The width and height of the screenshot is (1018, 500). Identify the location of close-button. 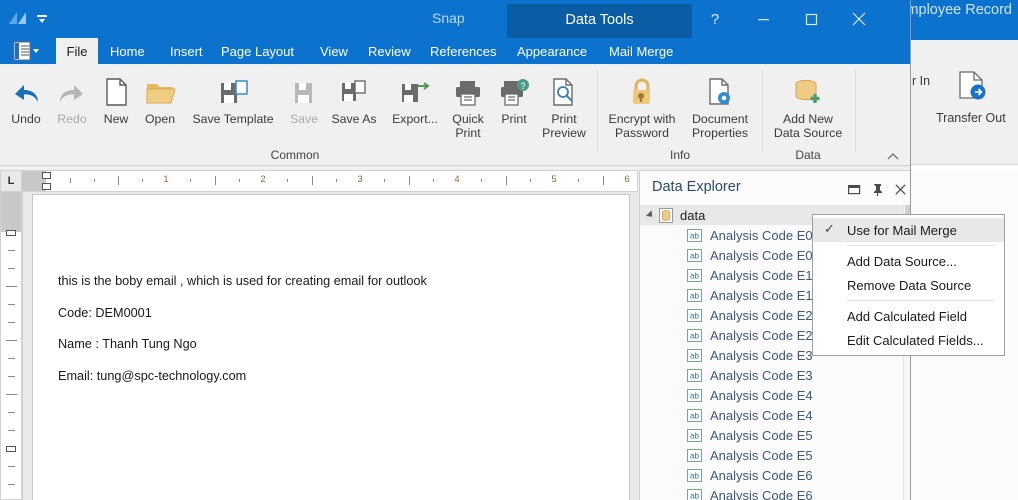
(859, 19).